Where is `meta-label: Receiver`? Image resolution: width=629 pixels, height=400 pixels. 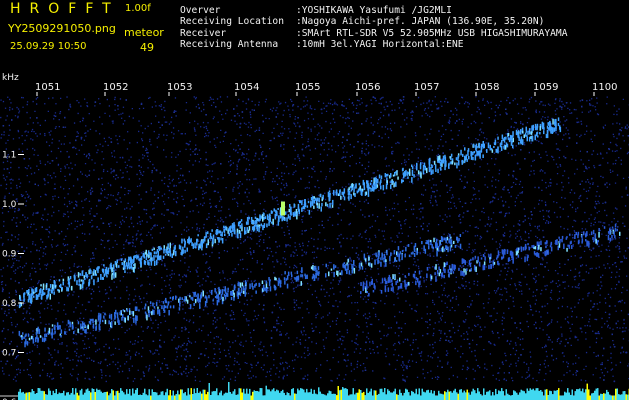
meta-label: Receiver is located at coordinates (203, 33).